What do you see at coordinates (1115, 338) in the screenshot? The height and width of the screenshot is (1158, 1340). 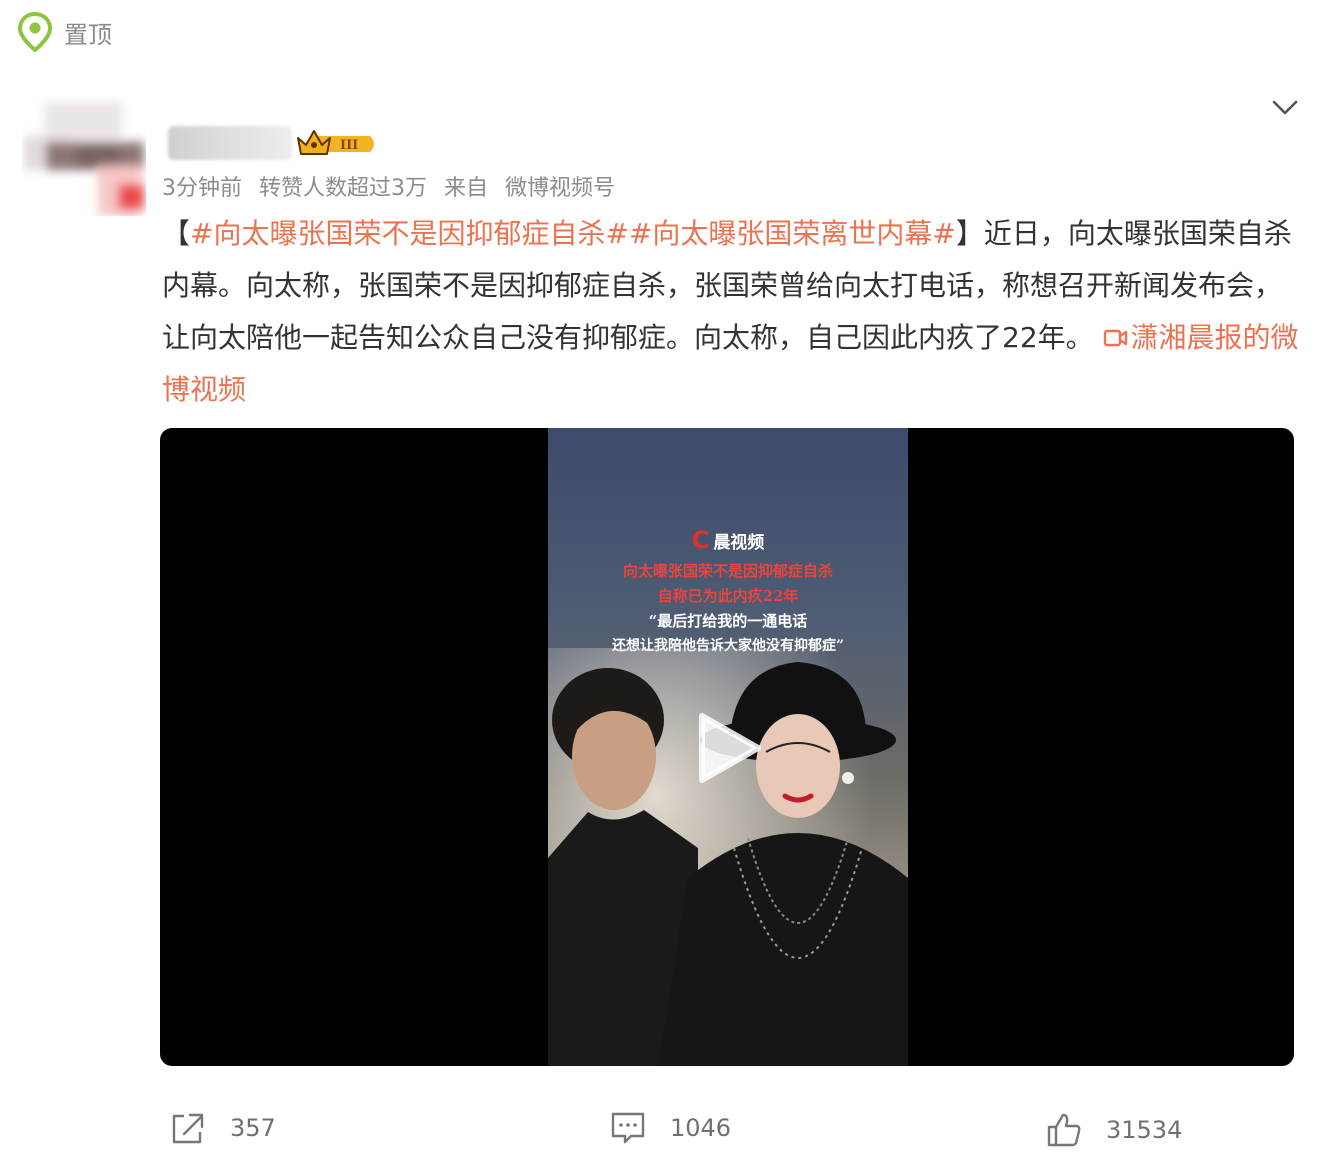 I see `video-link-icon` at bounding box center [1115, 338].